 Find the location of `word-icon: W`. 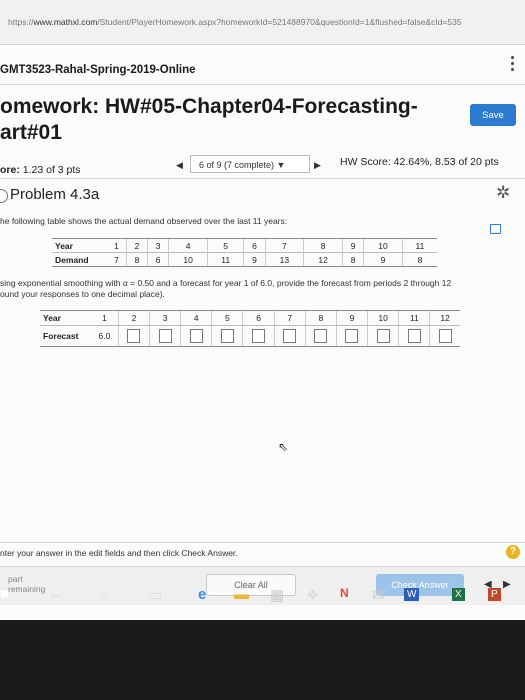

word-icon: W is located at coordinates (412, 594).